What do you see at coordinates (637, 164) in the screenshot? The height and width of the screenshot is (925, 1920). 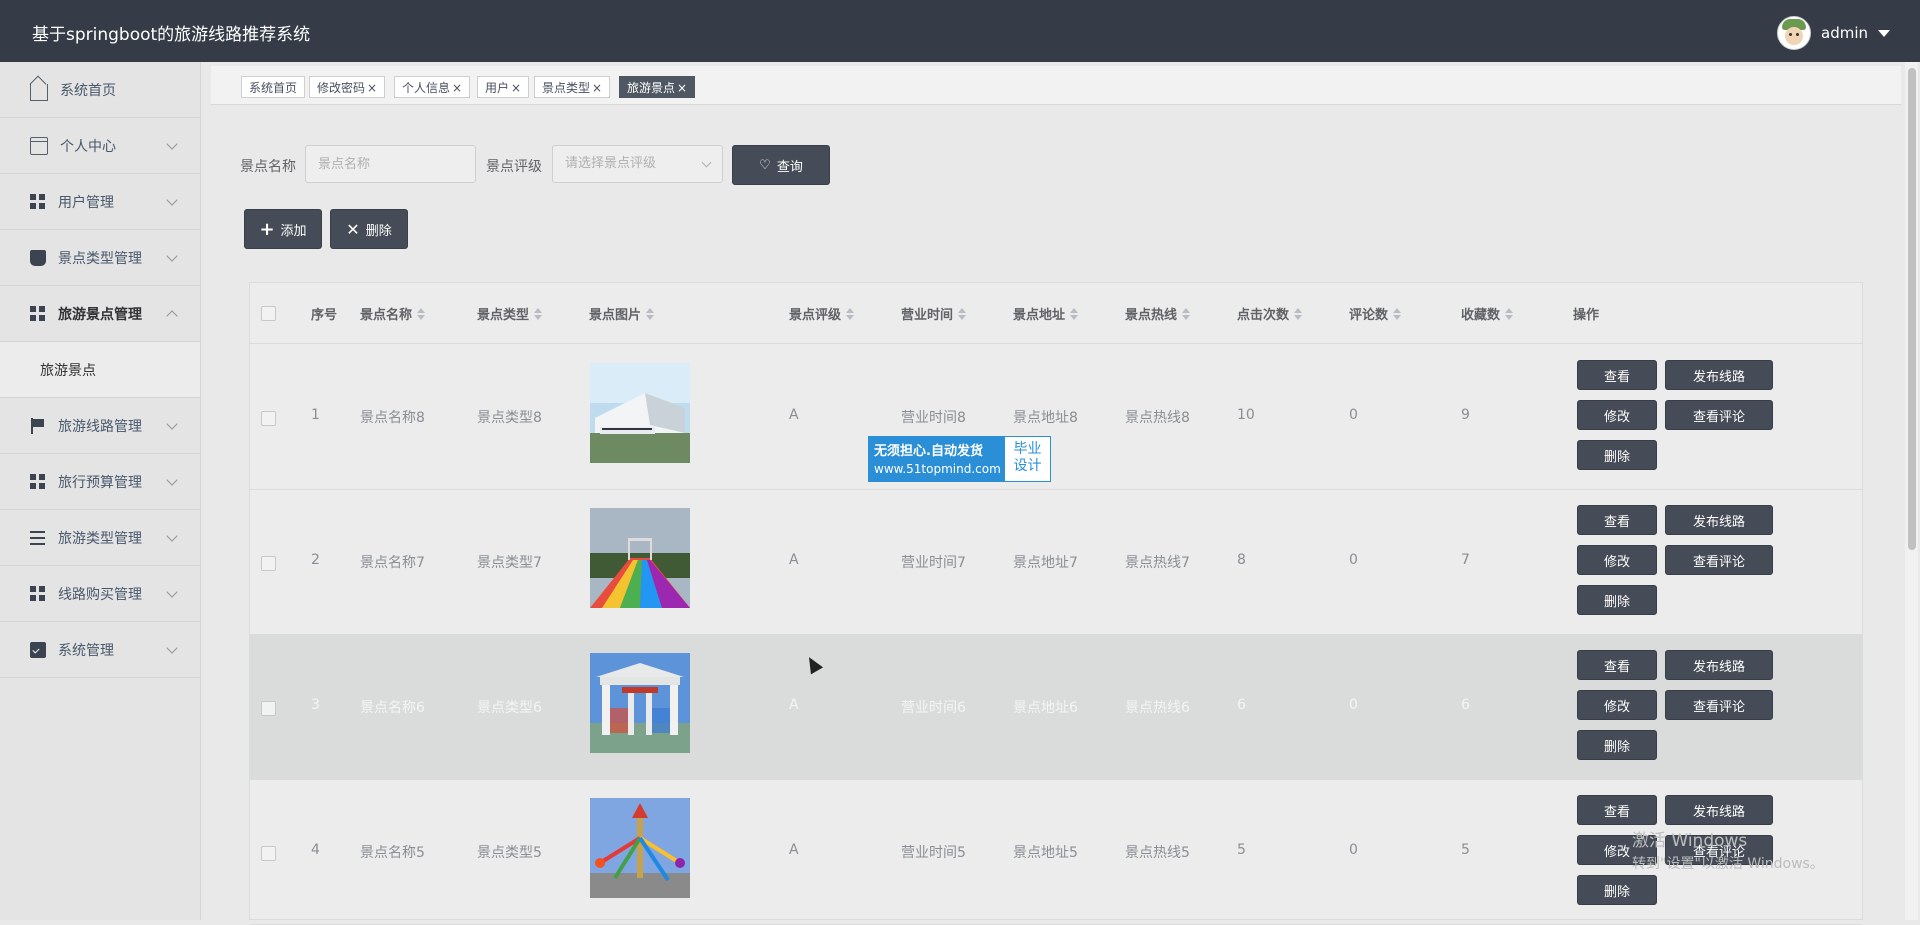 I see `spot-rating-select: 请选择景点评级` at bounding box center [637, 164].